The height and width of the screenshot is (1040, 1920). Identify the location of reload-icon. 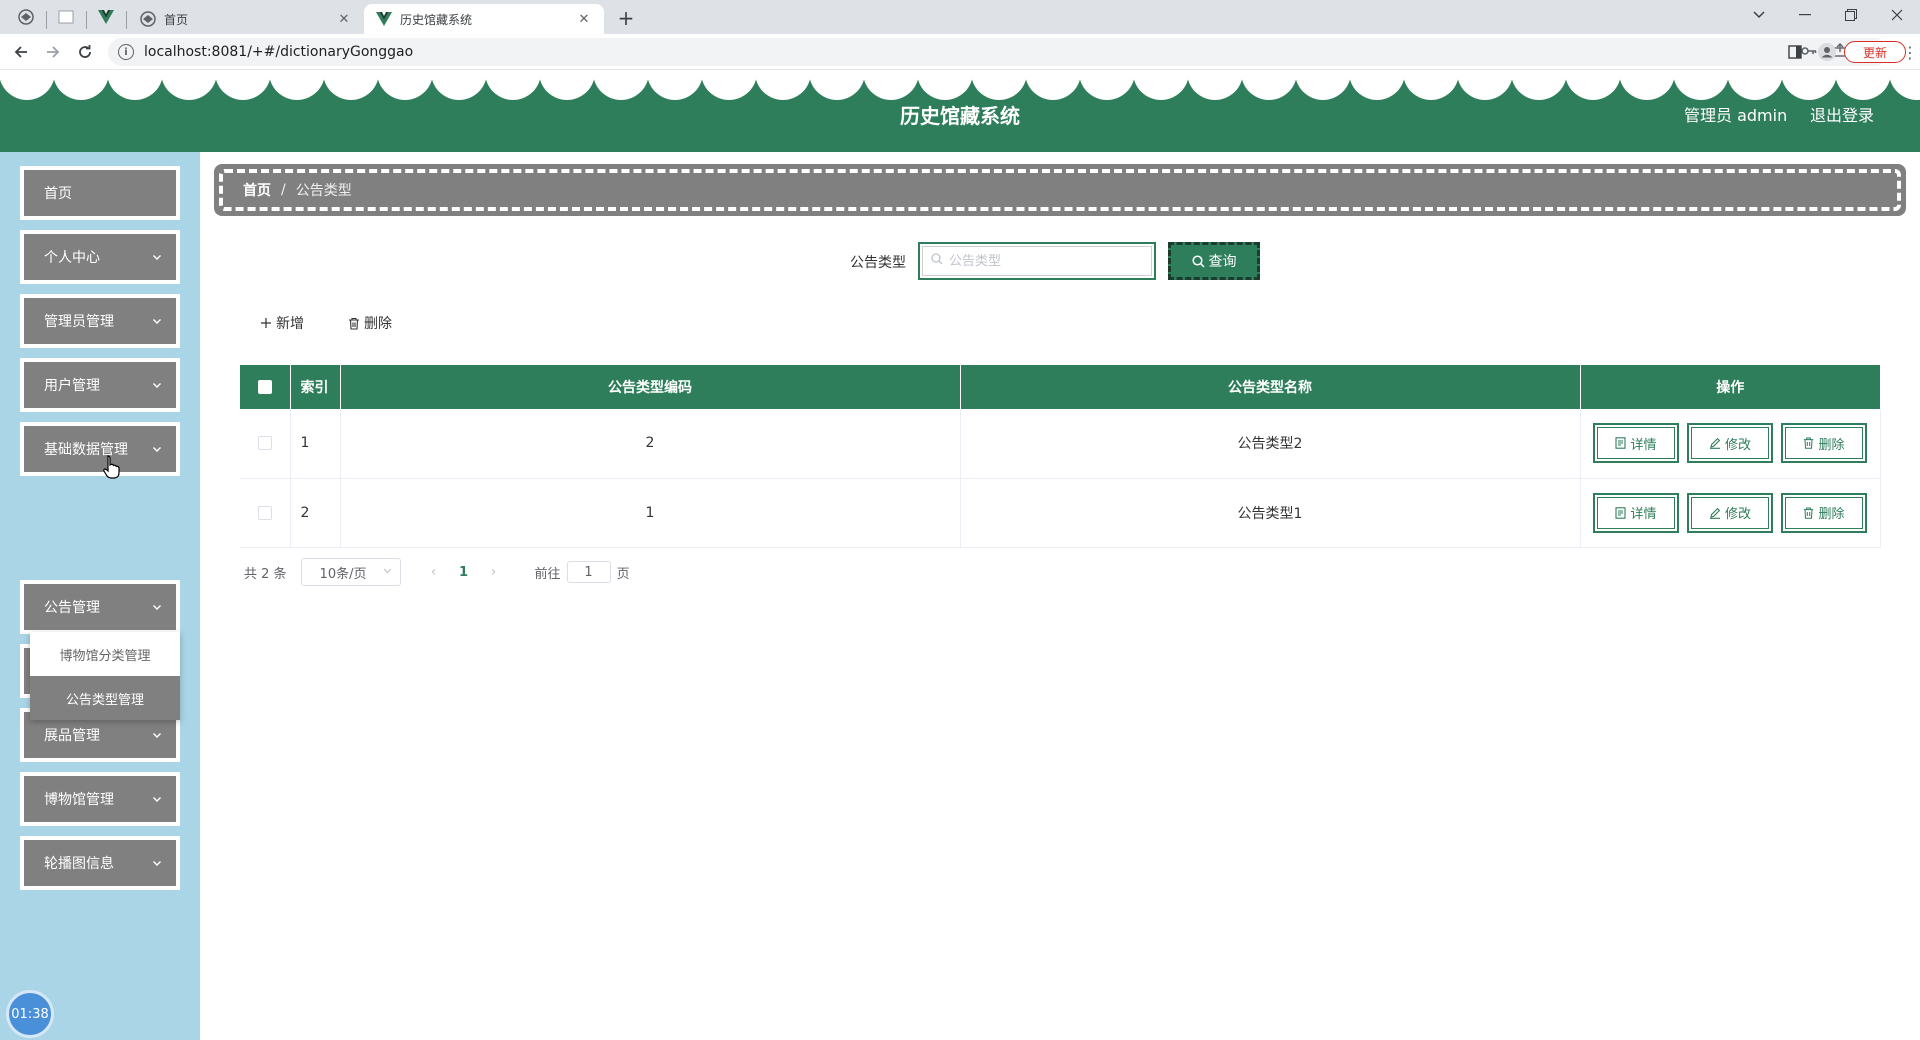
(85, 52).